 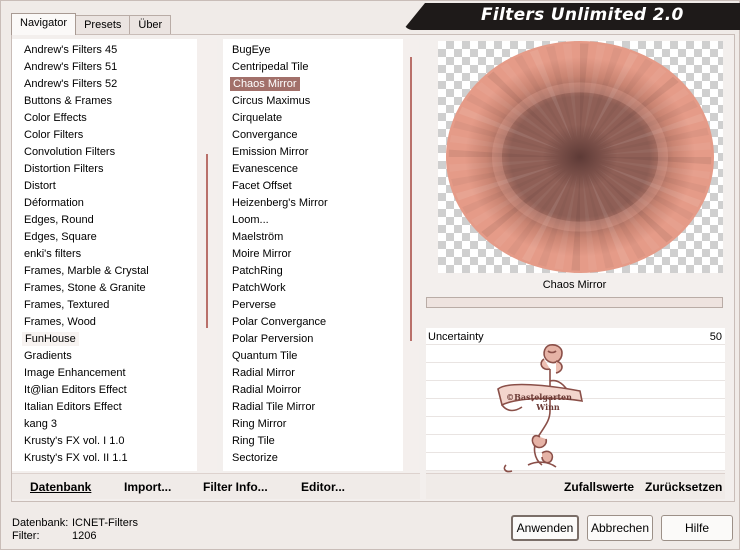 I want to click on filter-item: Moire Mirror, so click(x=313, y=254).